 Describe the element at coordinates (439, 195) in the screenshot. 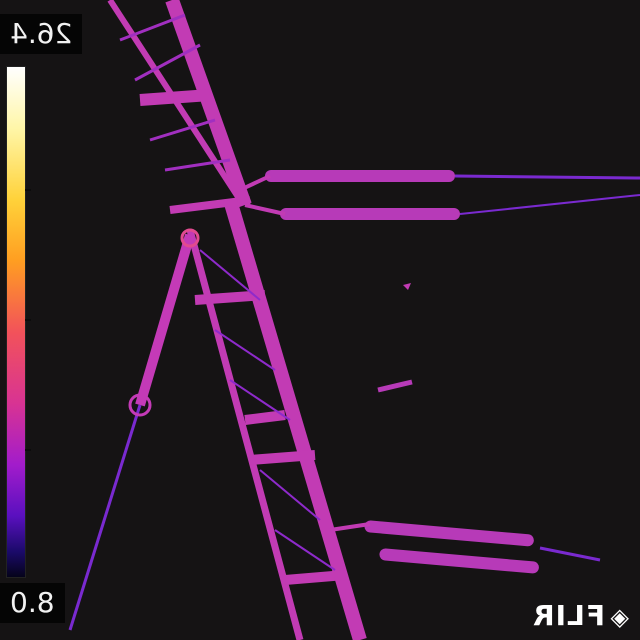

I see `insulator-upper-pair` at that location.